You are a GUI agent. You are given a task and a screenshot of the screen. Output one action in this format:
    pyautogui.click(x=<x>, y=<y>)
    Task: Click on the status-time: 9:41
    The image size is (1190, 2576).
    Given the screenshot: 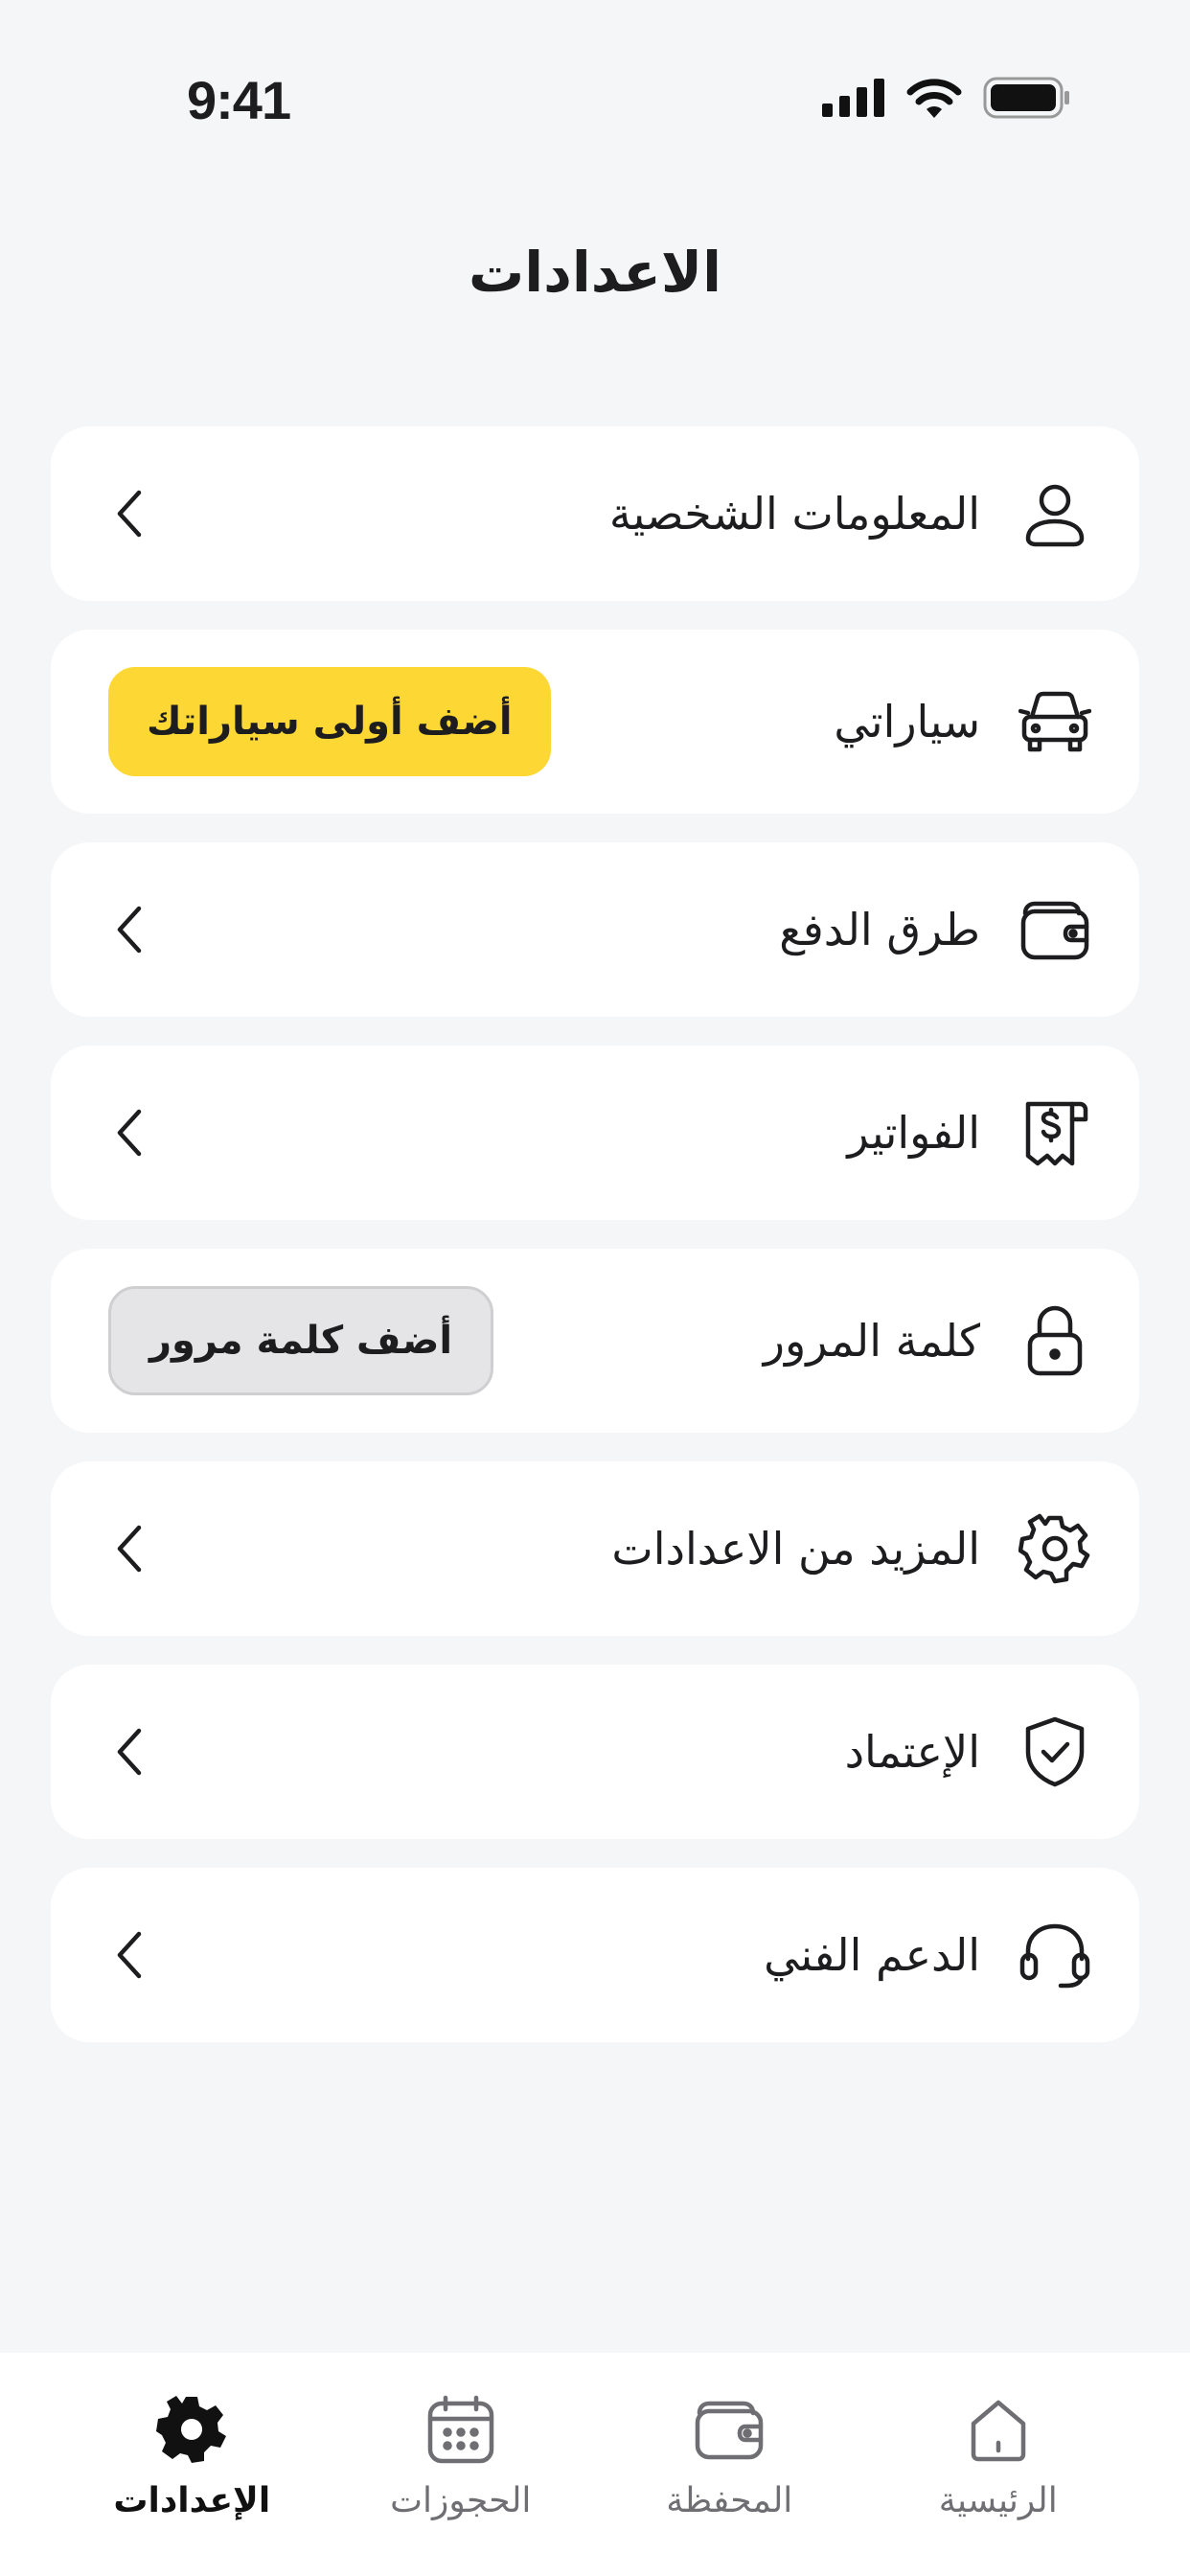 What is the action you would take?
    pyautogui.click(x=239, y=100)
    